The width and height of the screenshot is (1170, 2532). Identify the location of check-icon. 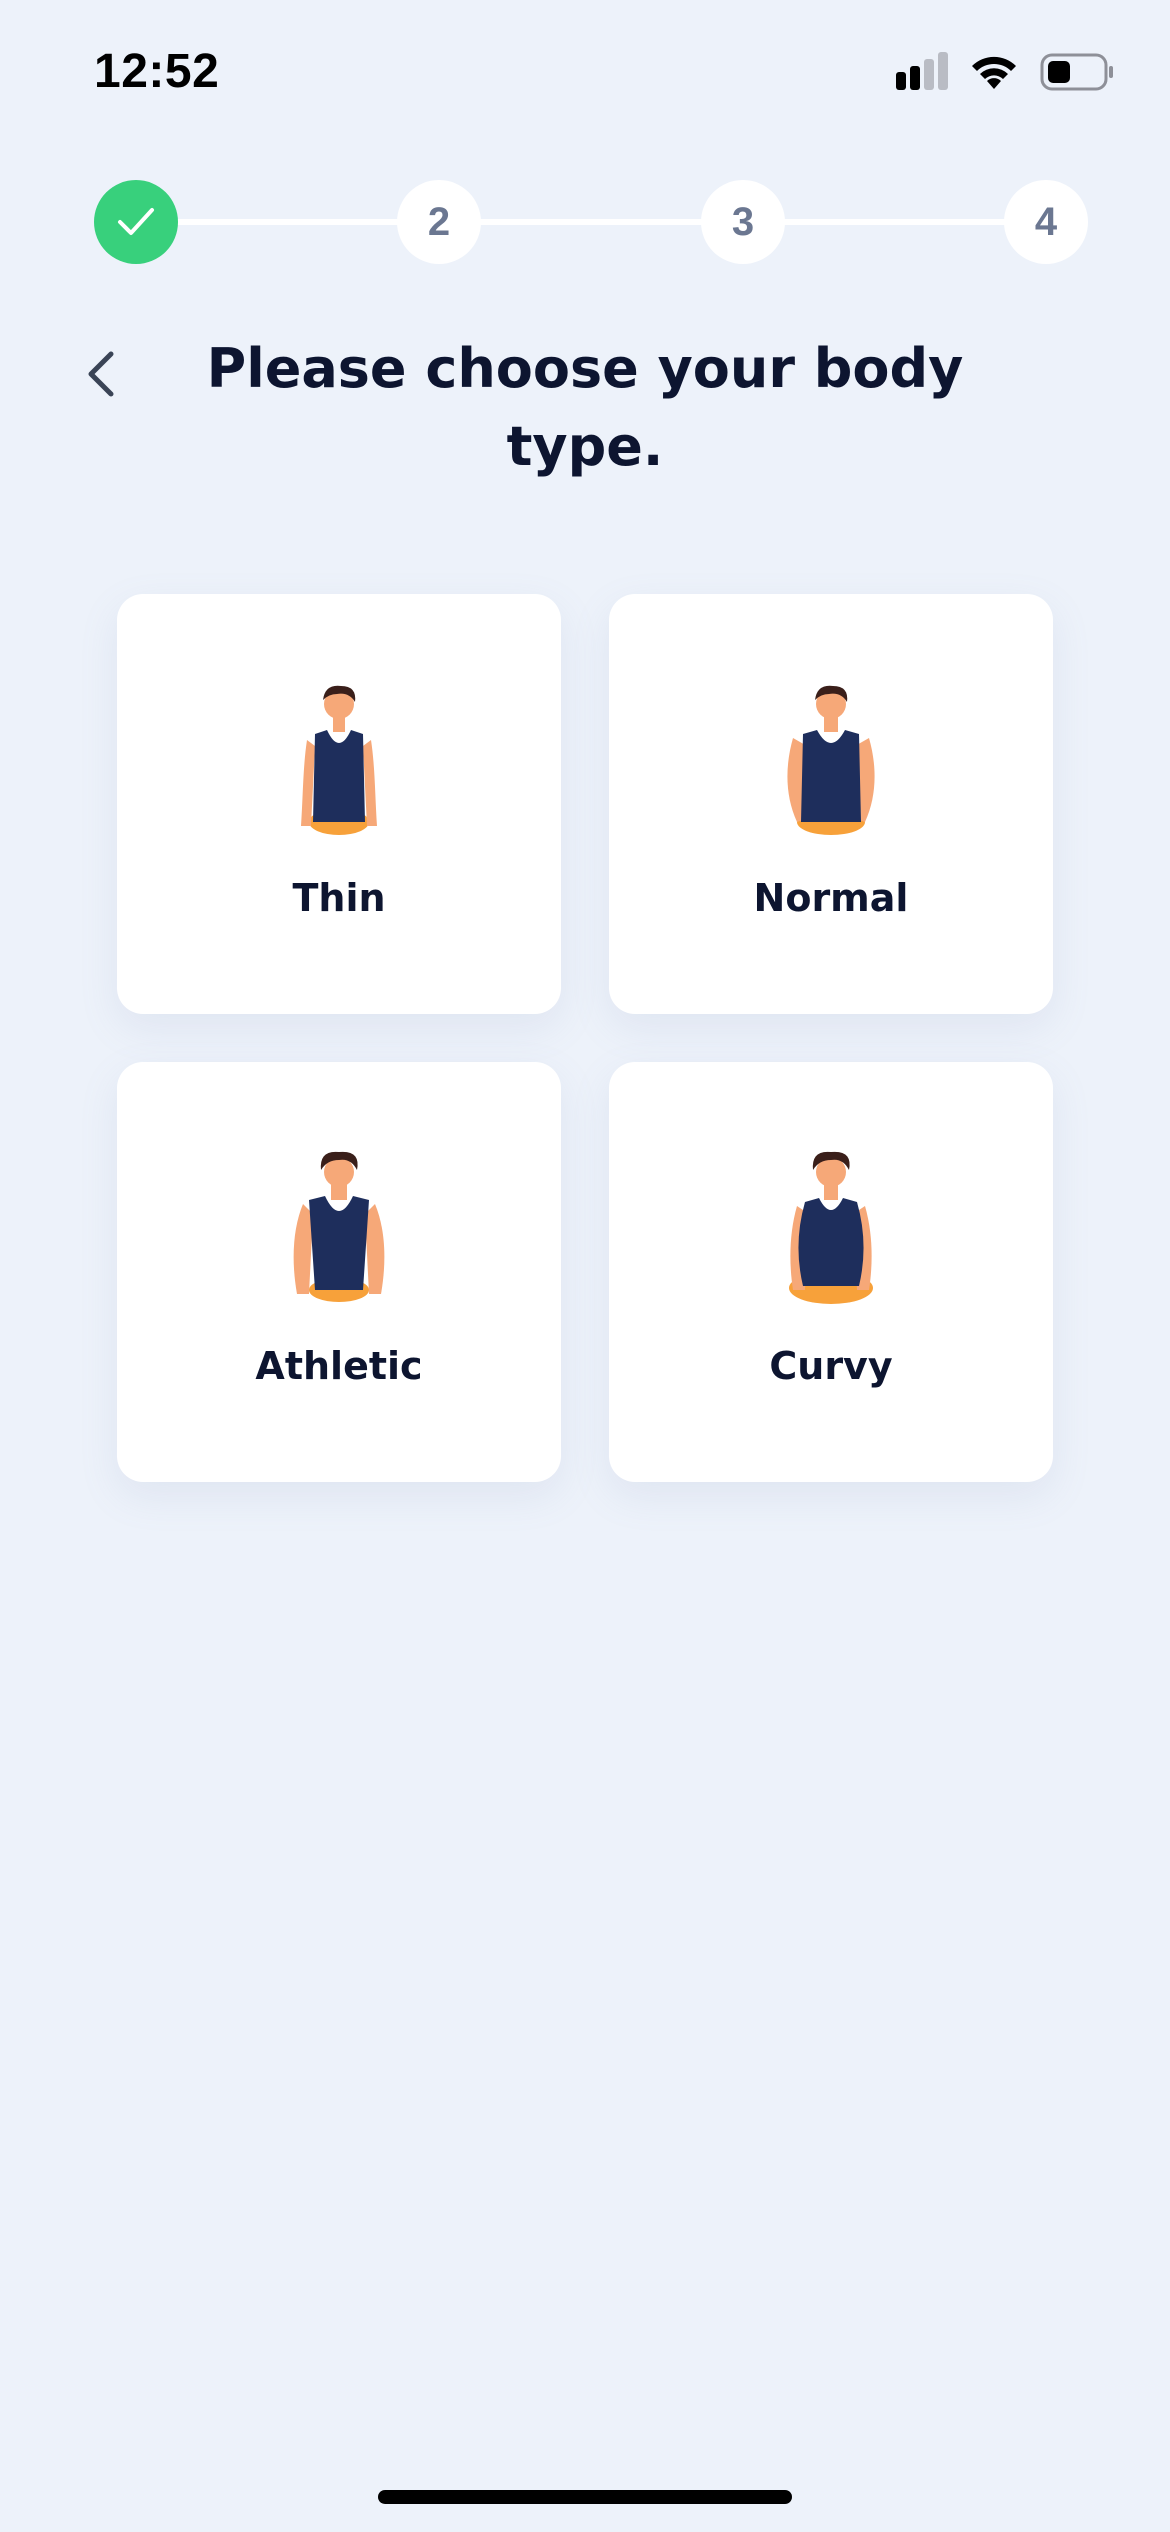
(136, 221).